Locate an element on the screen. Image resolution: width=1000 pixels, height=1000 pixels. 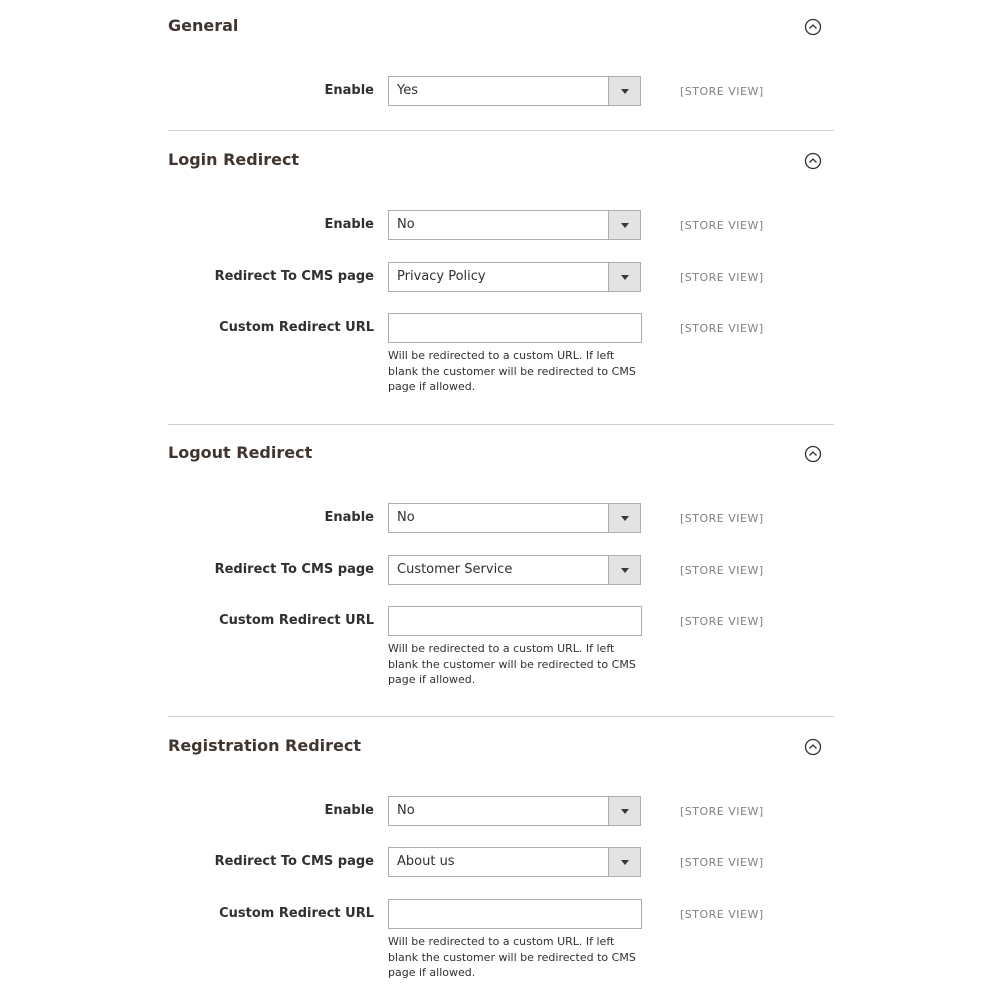
enable-select: Yes is located at coordinates (514, 91).